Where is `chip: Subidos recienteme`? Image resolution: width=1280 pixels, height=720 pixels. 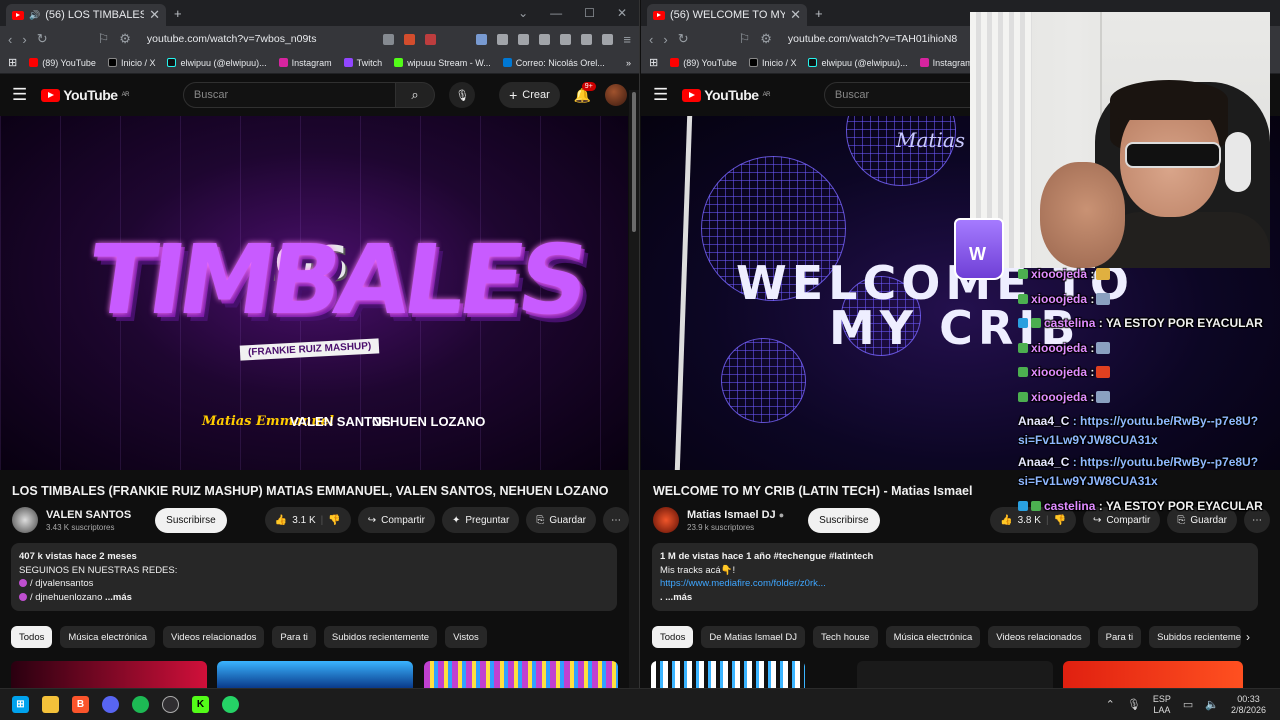
chip: Subidos recienteme is located at coordinates (1195, 637).